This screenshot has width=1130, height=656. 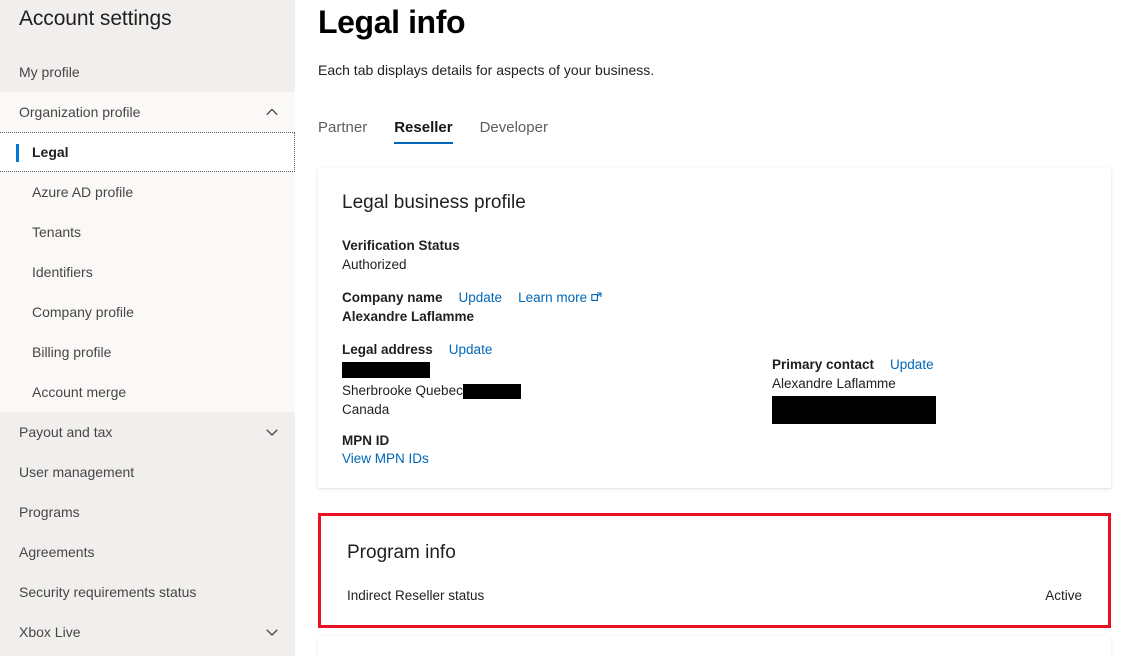 What do you see at coordinates (17, 153) in the screenshot?
I see `selected-accent-bar` at bounding box center [17, 153].